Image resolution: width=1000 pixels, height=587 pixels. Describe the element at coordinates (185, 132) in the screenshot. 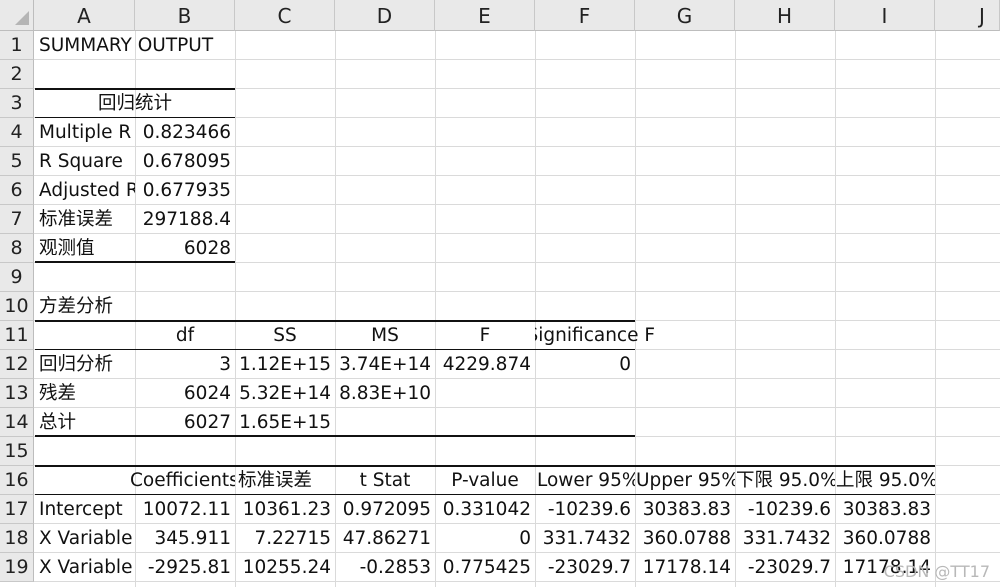

I see `stat-value-multiple-r: 0.823466` at that location.